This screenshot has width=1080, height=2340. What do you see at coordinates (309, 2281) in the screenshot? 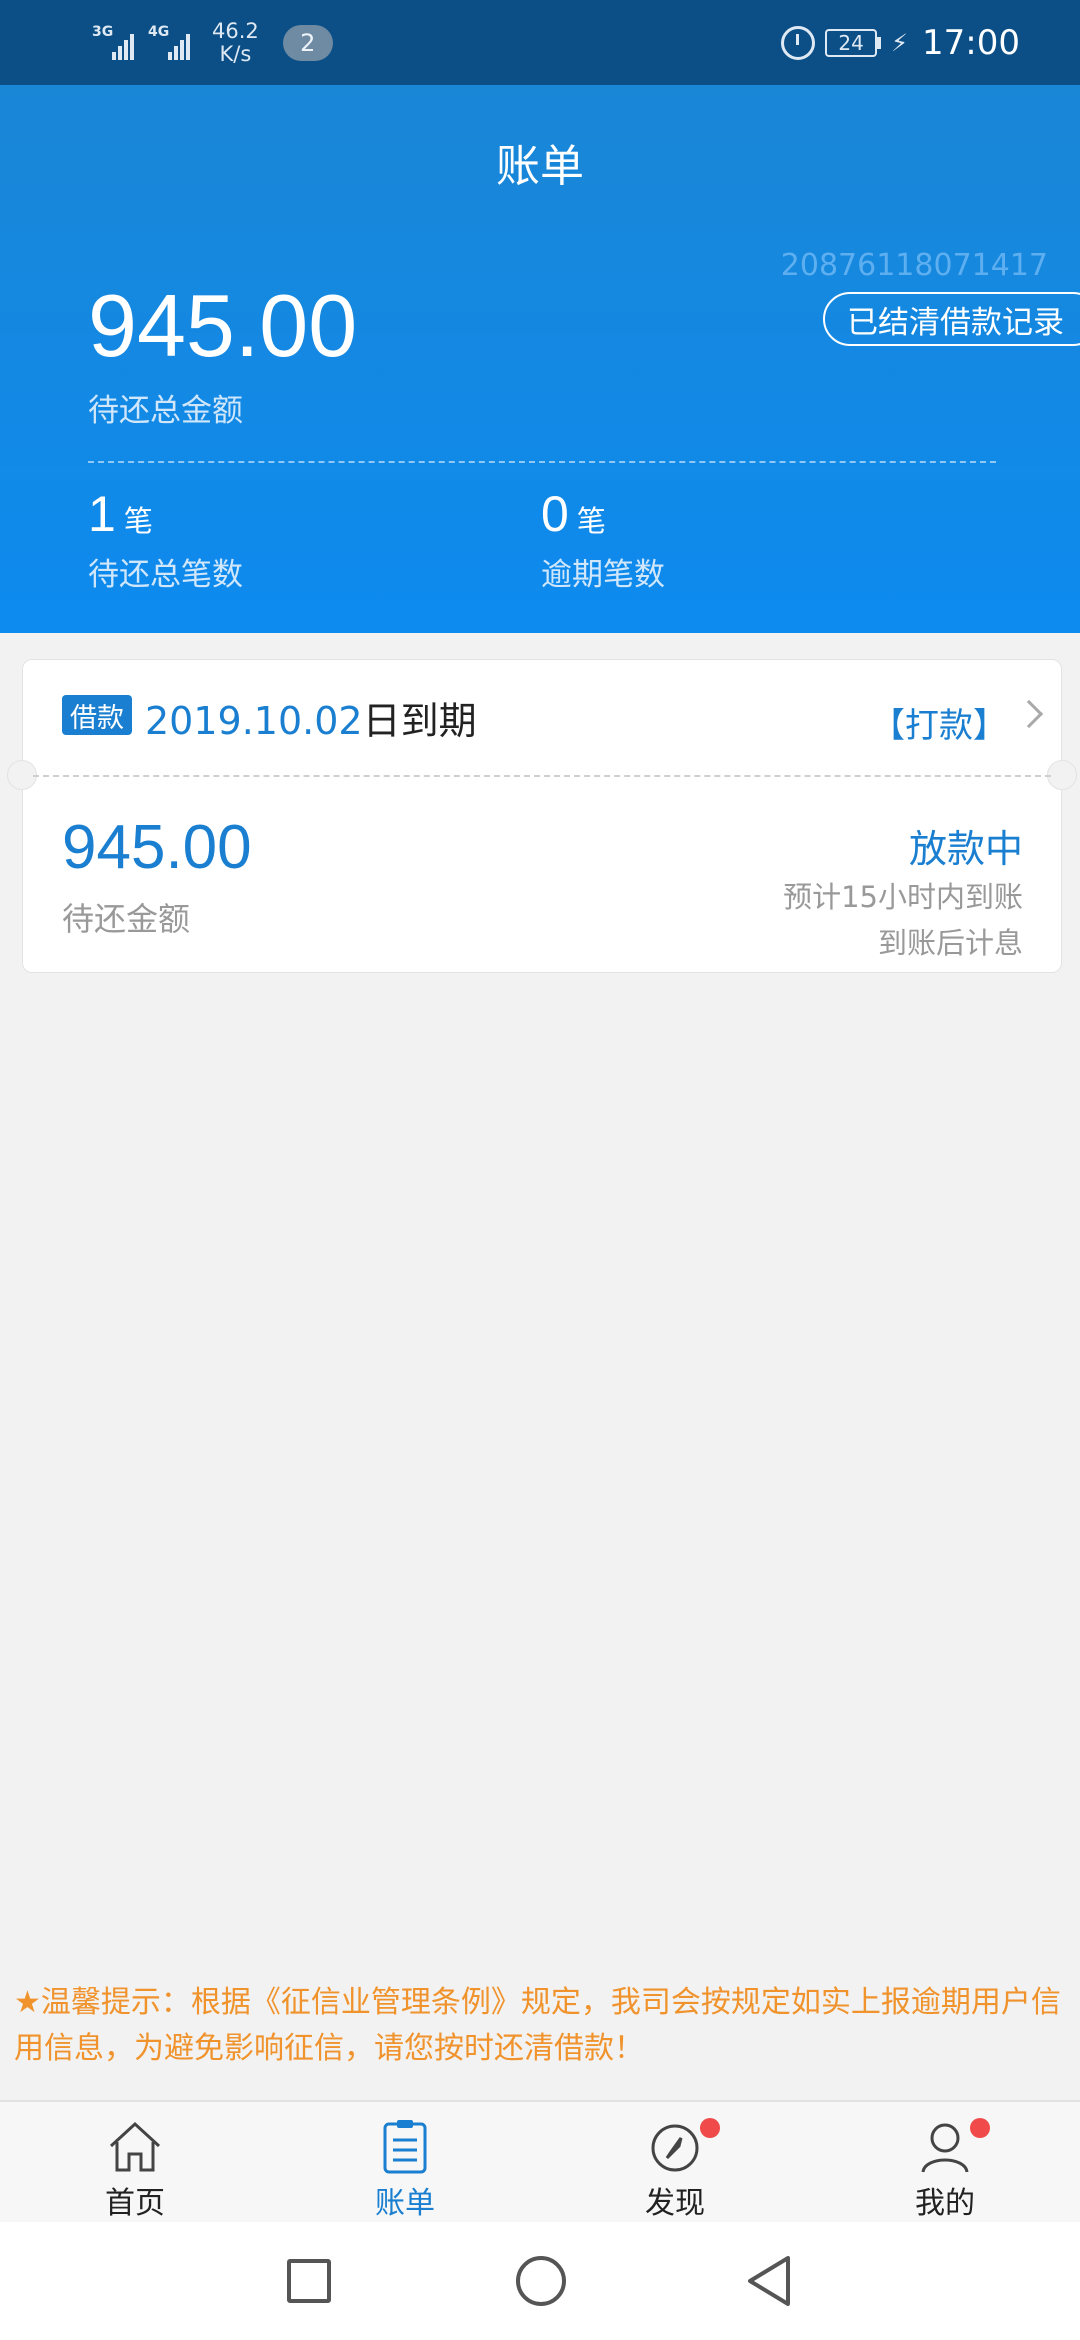
I see `recent-apps-icon` at bounding box center [309, 2281].